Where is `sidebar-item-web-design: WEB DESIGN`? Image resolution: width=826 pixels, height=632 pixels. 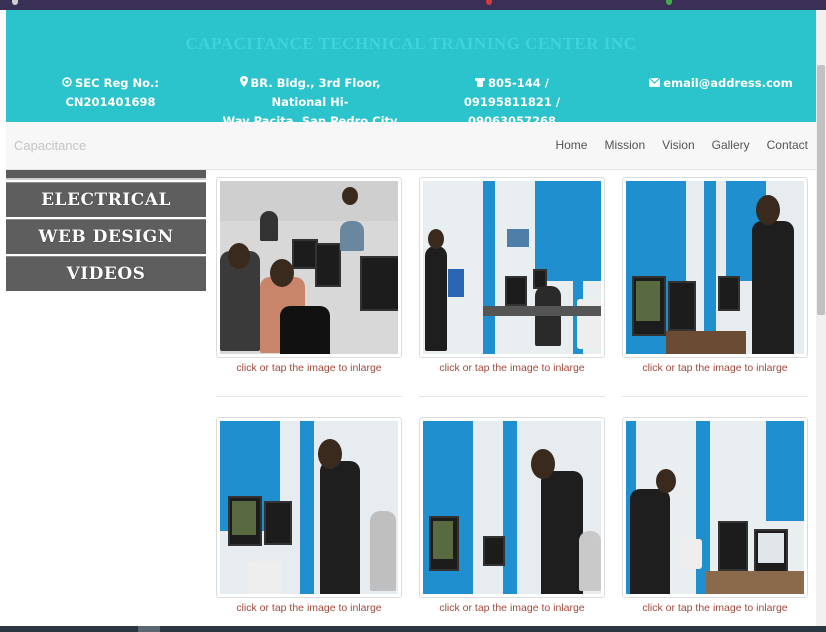
sidebar-item-web-design: WEB DESIGN is located at coordinates (106, 236).